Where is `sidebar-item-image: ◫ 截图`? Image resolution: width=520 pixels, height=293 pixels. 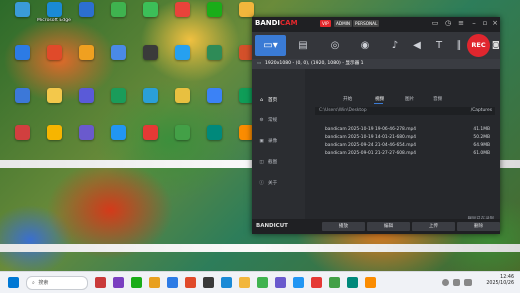 sidebar-item-image: ◫ 截图 is located at coordinates (280, 163).